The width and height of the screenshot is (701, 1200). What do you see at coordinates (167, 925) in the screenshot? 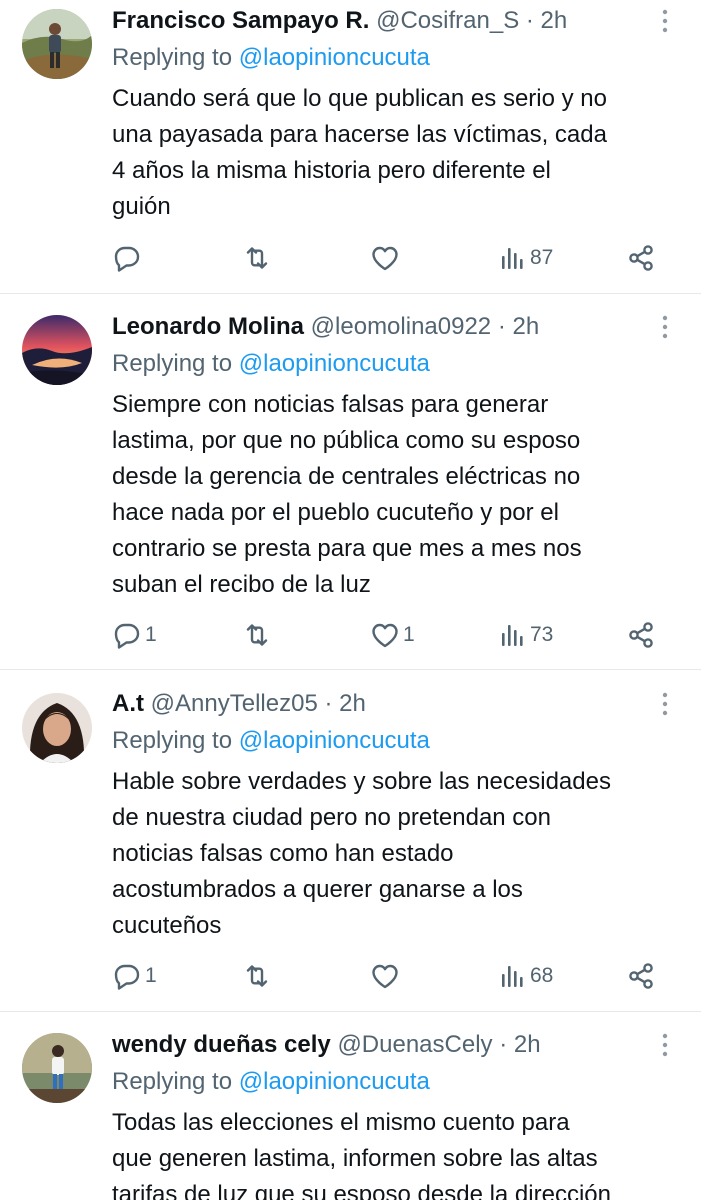
I see `tweet-text-line: cucuteños` at bounding box center [167, 925].